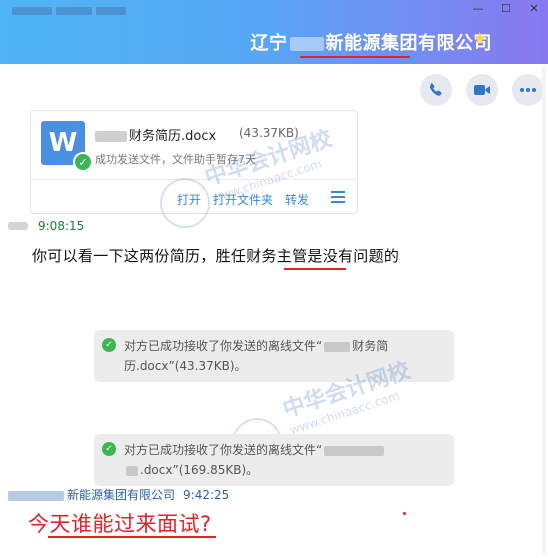 This screenshot has height=558, width=548. What do you see at coordinates (404, 513) in the screenshot?
I see `annotation-dot` at bounding box center [404, 513].